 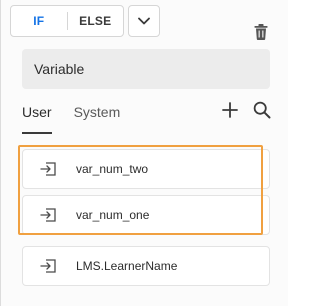 I want to click on variable-tabs: User System, so click(x=71, y=117).